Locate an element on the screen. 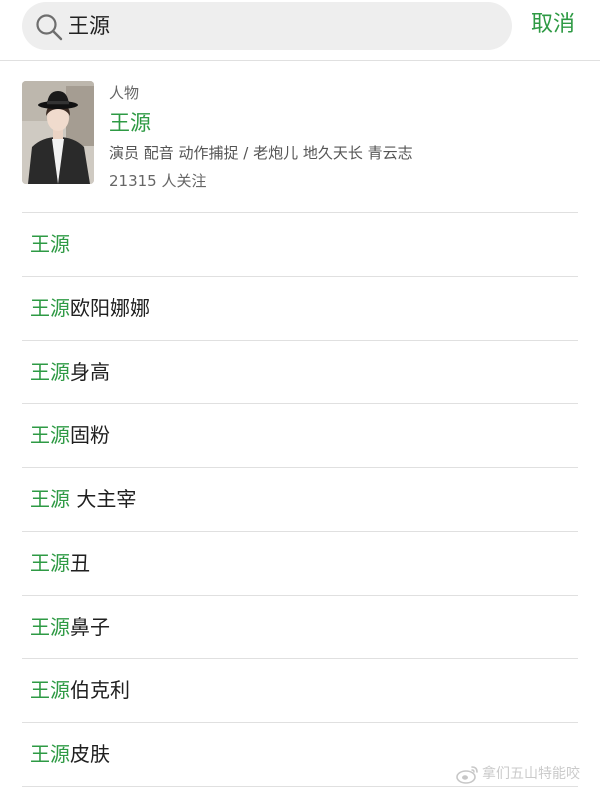  search-bar is located at coordinates (267, 26).